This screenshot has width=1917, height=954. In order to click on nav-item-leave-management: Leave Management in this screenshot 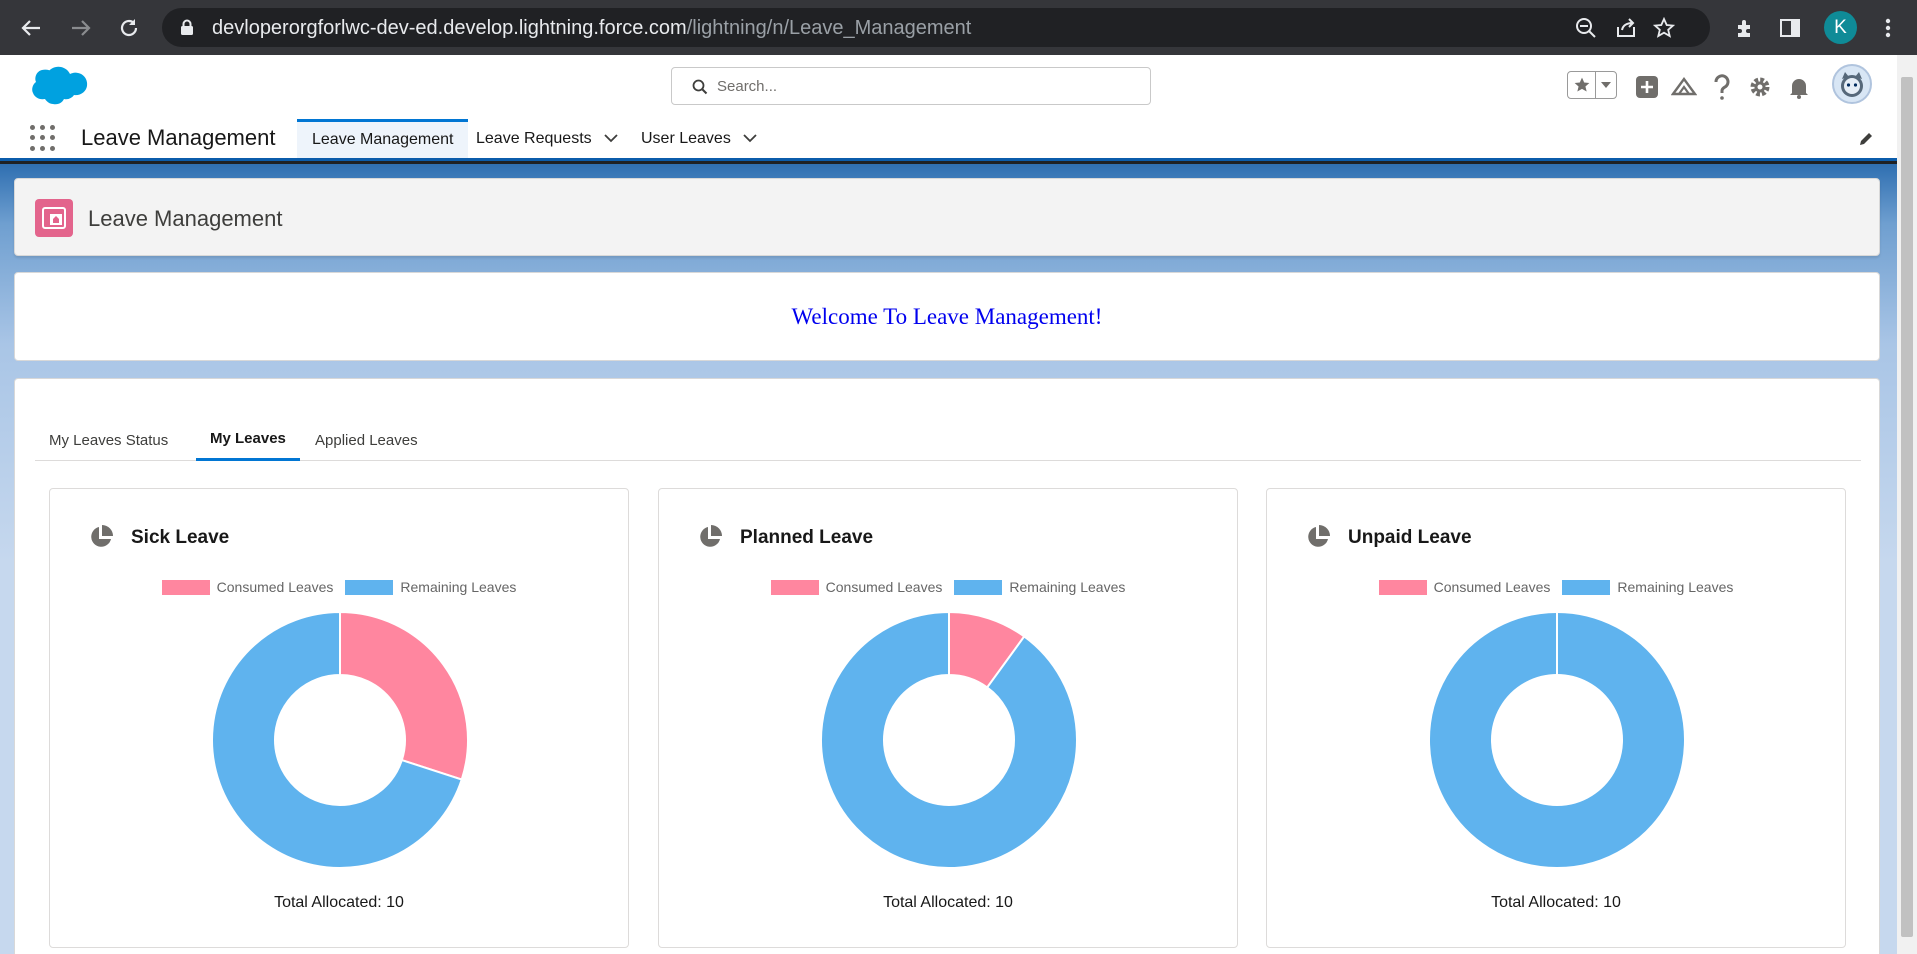, I will do `click(383, 138)`.